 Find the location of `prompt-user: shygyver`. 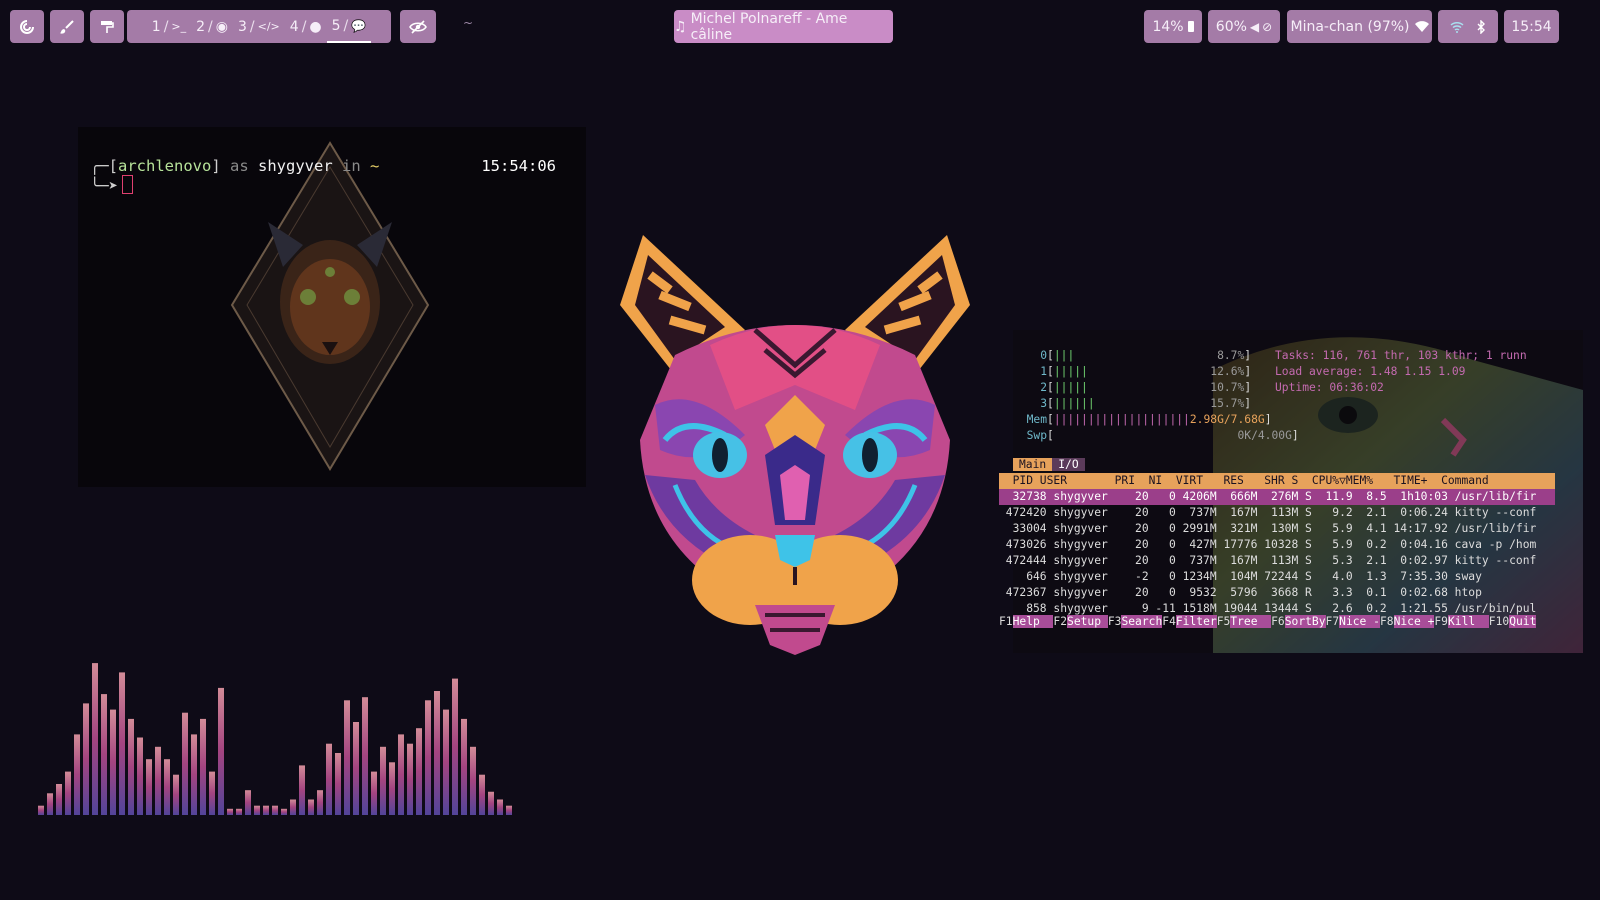

prompt-user: shygyver is located at coordinates (295, 166).